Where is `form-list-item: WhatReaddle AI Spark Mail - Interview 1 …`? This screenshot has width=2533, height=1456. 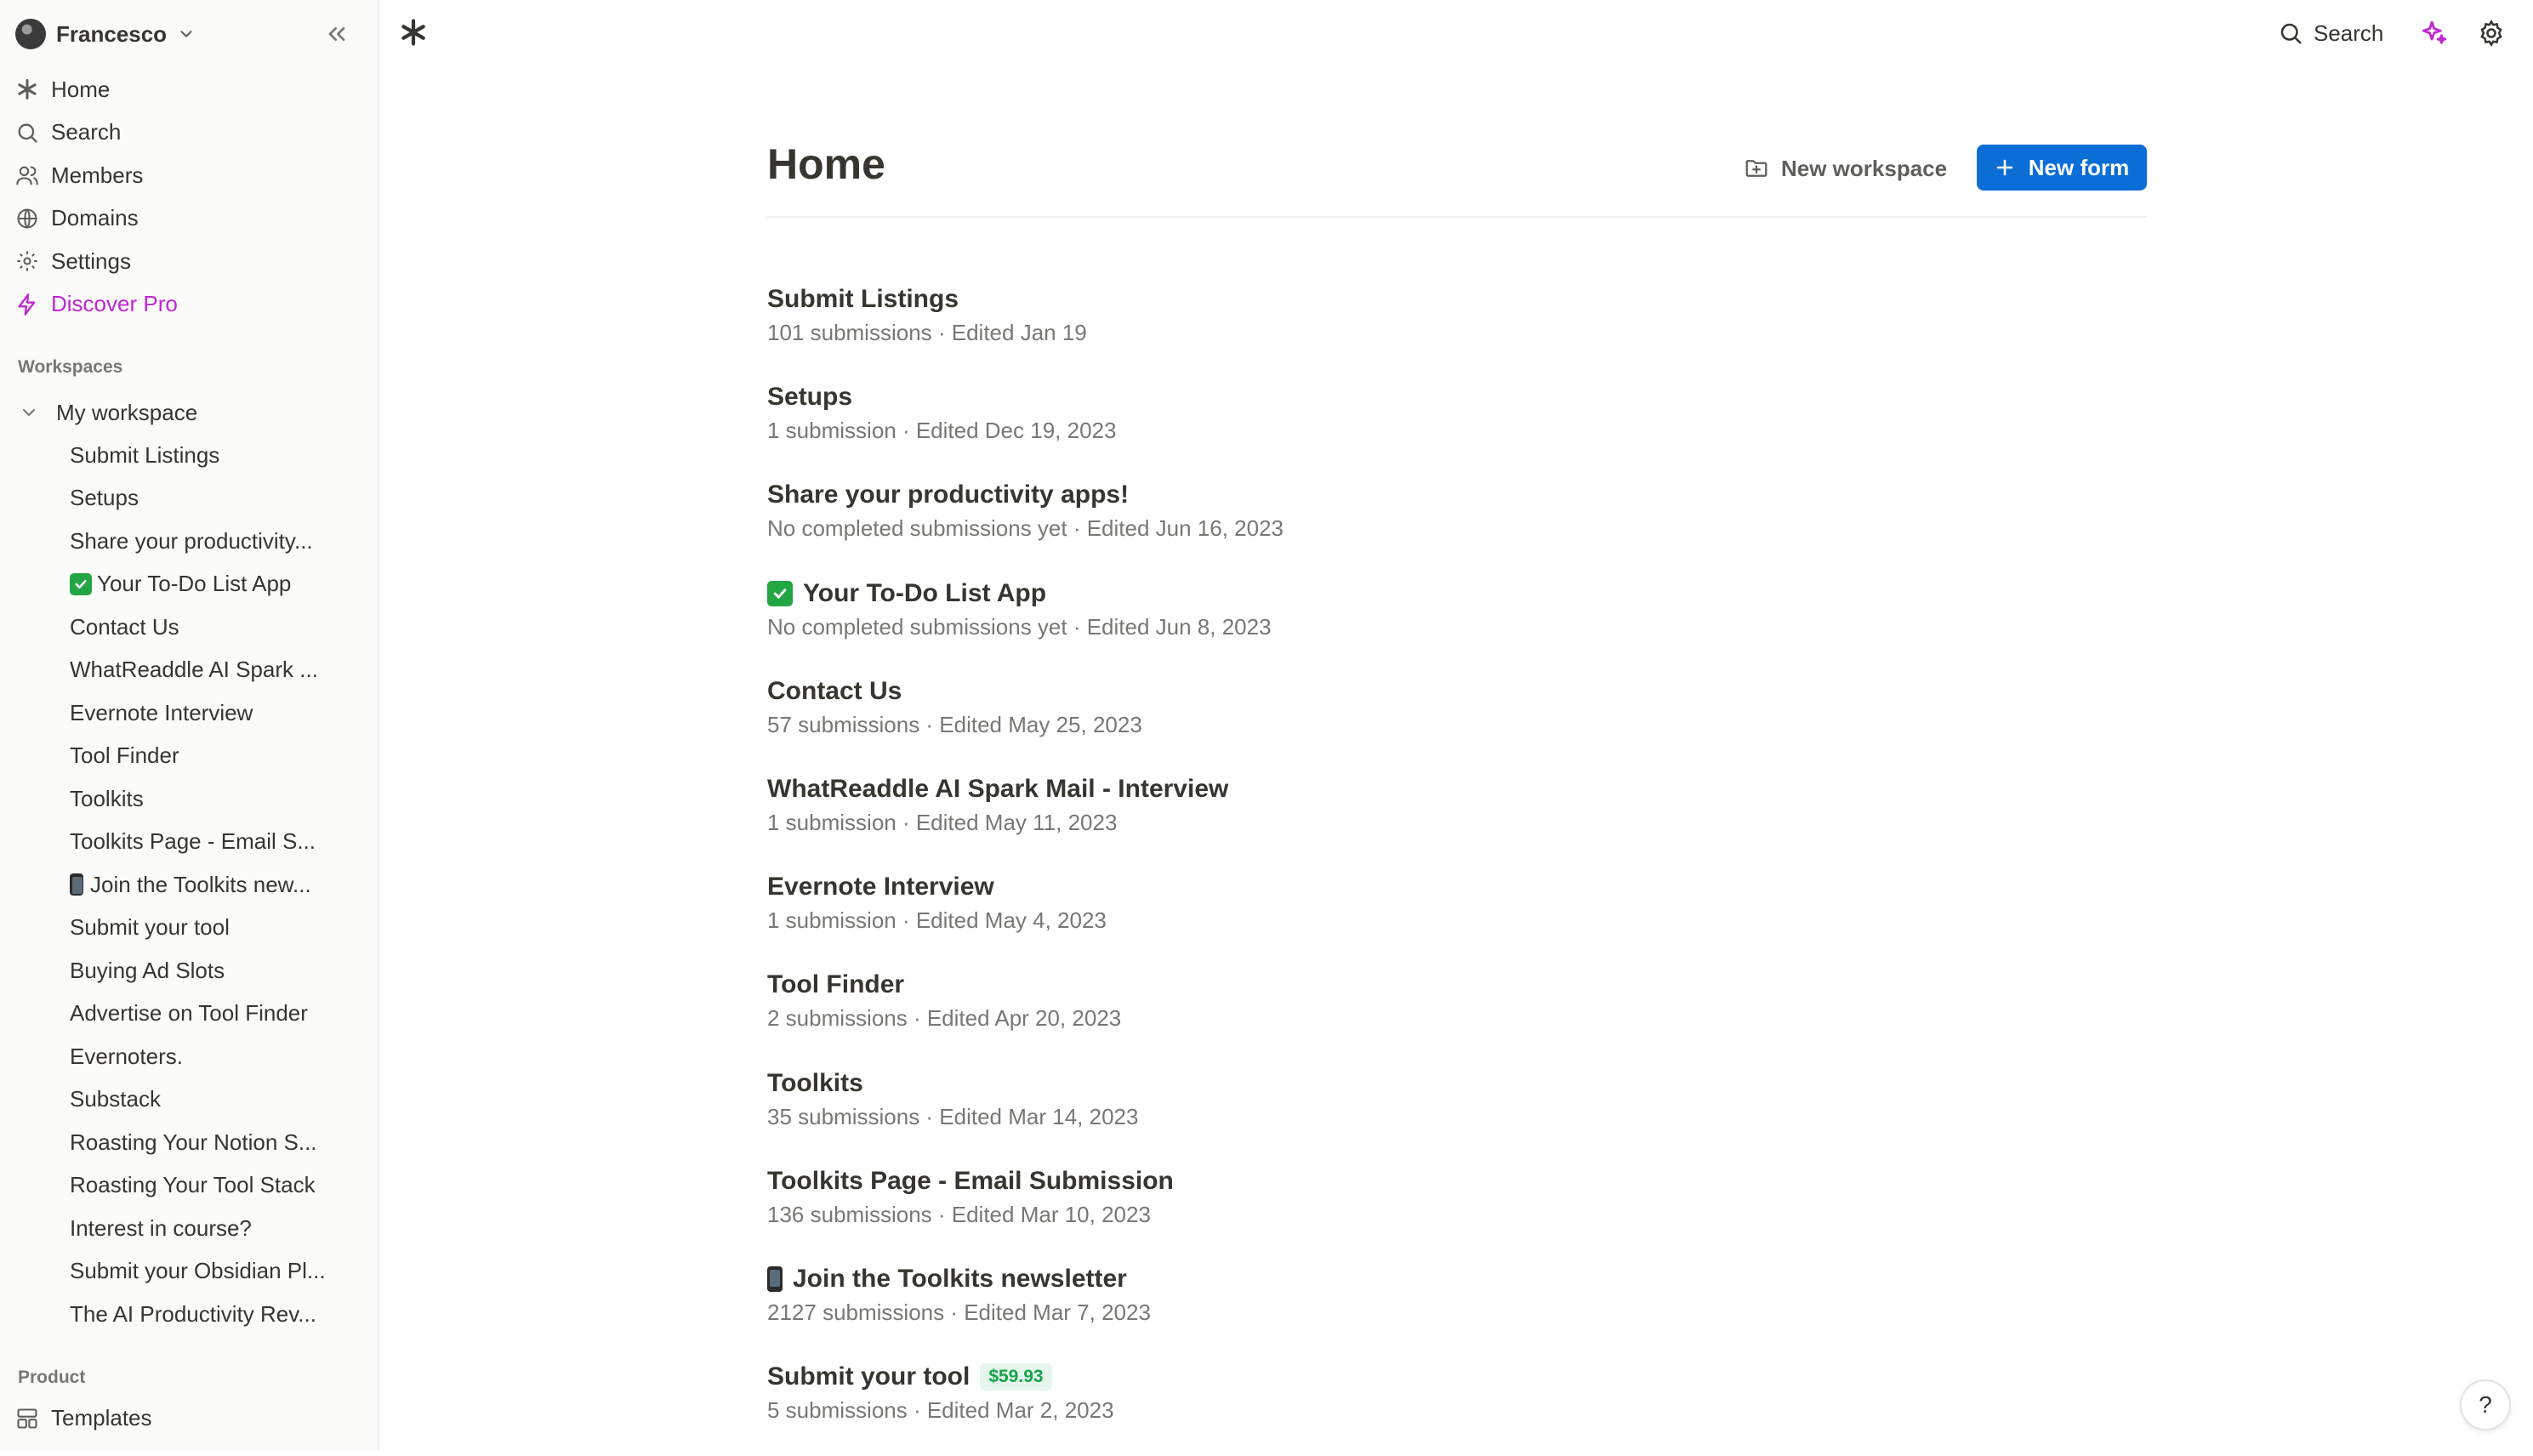 form-list-item: WhatReaddle AI Spark Mail - Interview 1 … is located at coordinates (1457, 819).